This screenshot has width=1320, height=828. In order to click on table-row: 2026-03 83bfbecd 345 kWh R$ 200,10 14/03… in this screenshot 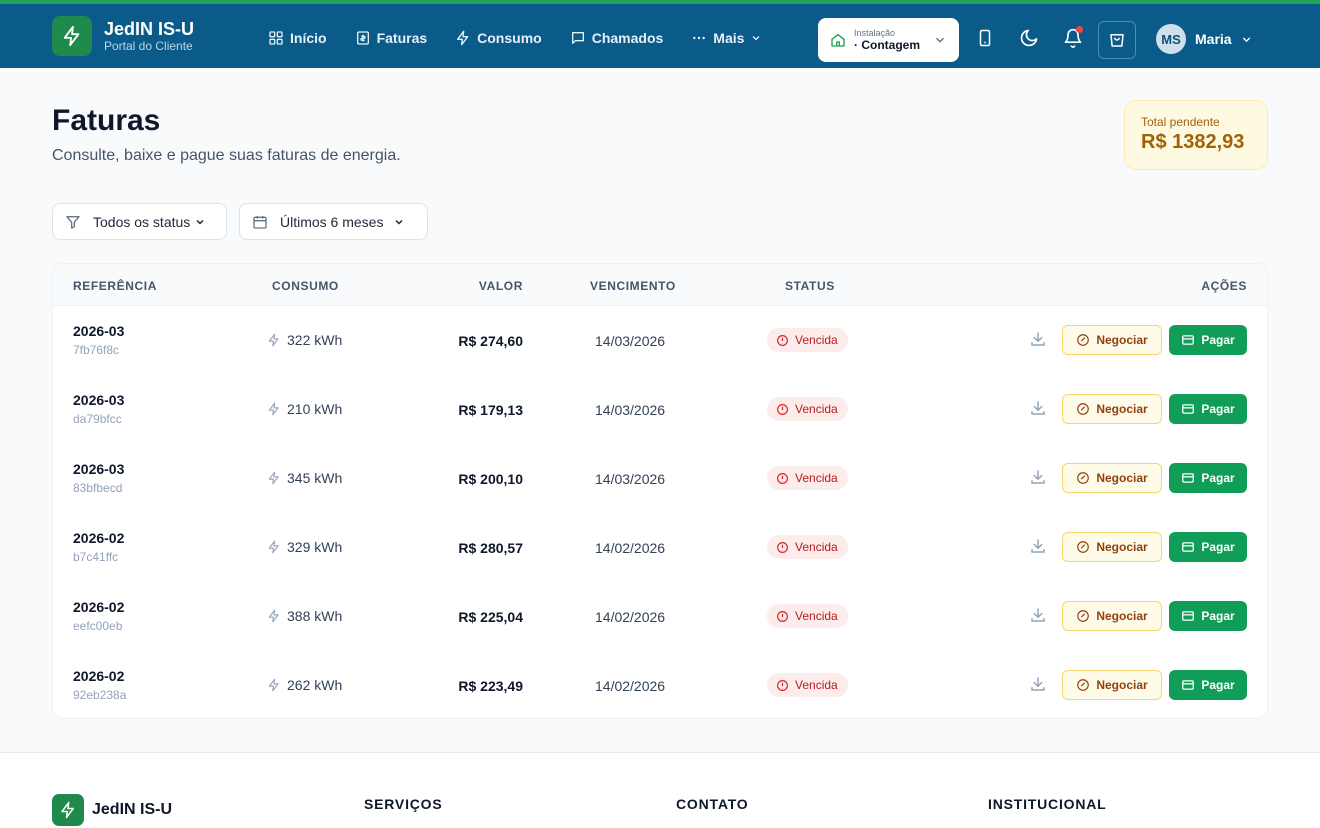, I will do `click(660, 478)`.